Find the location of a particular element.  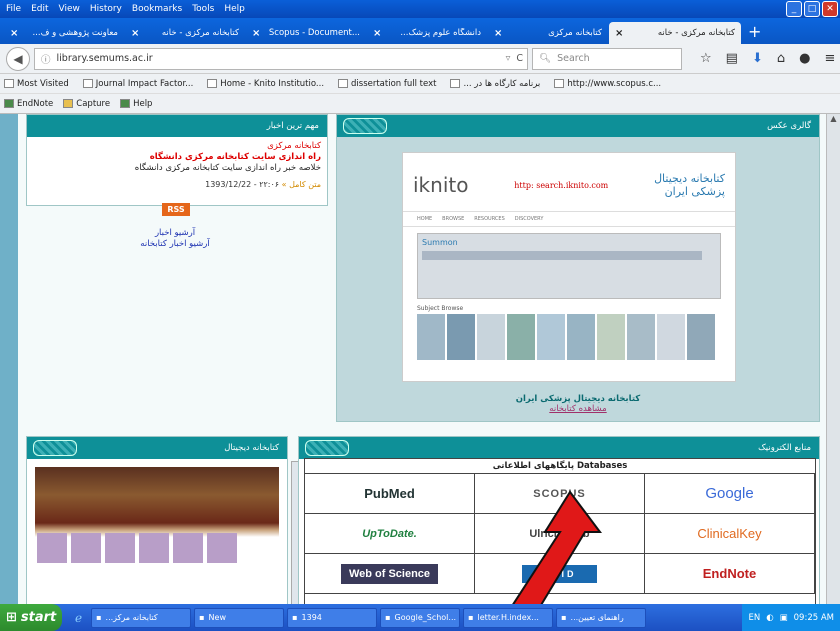

url-bar: ⓘ library.semums.ac.ir ▿ C is located at coordinates (281, 58).